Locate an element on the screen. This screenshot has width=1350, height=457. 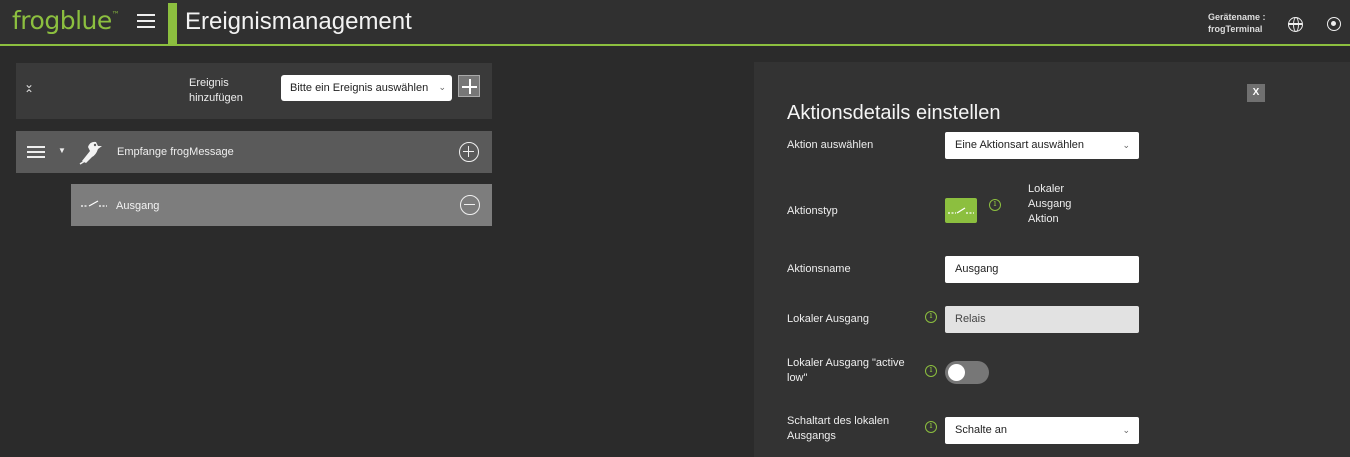
power-icon is located at coordinates (1334, 24).